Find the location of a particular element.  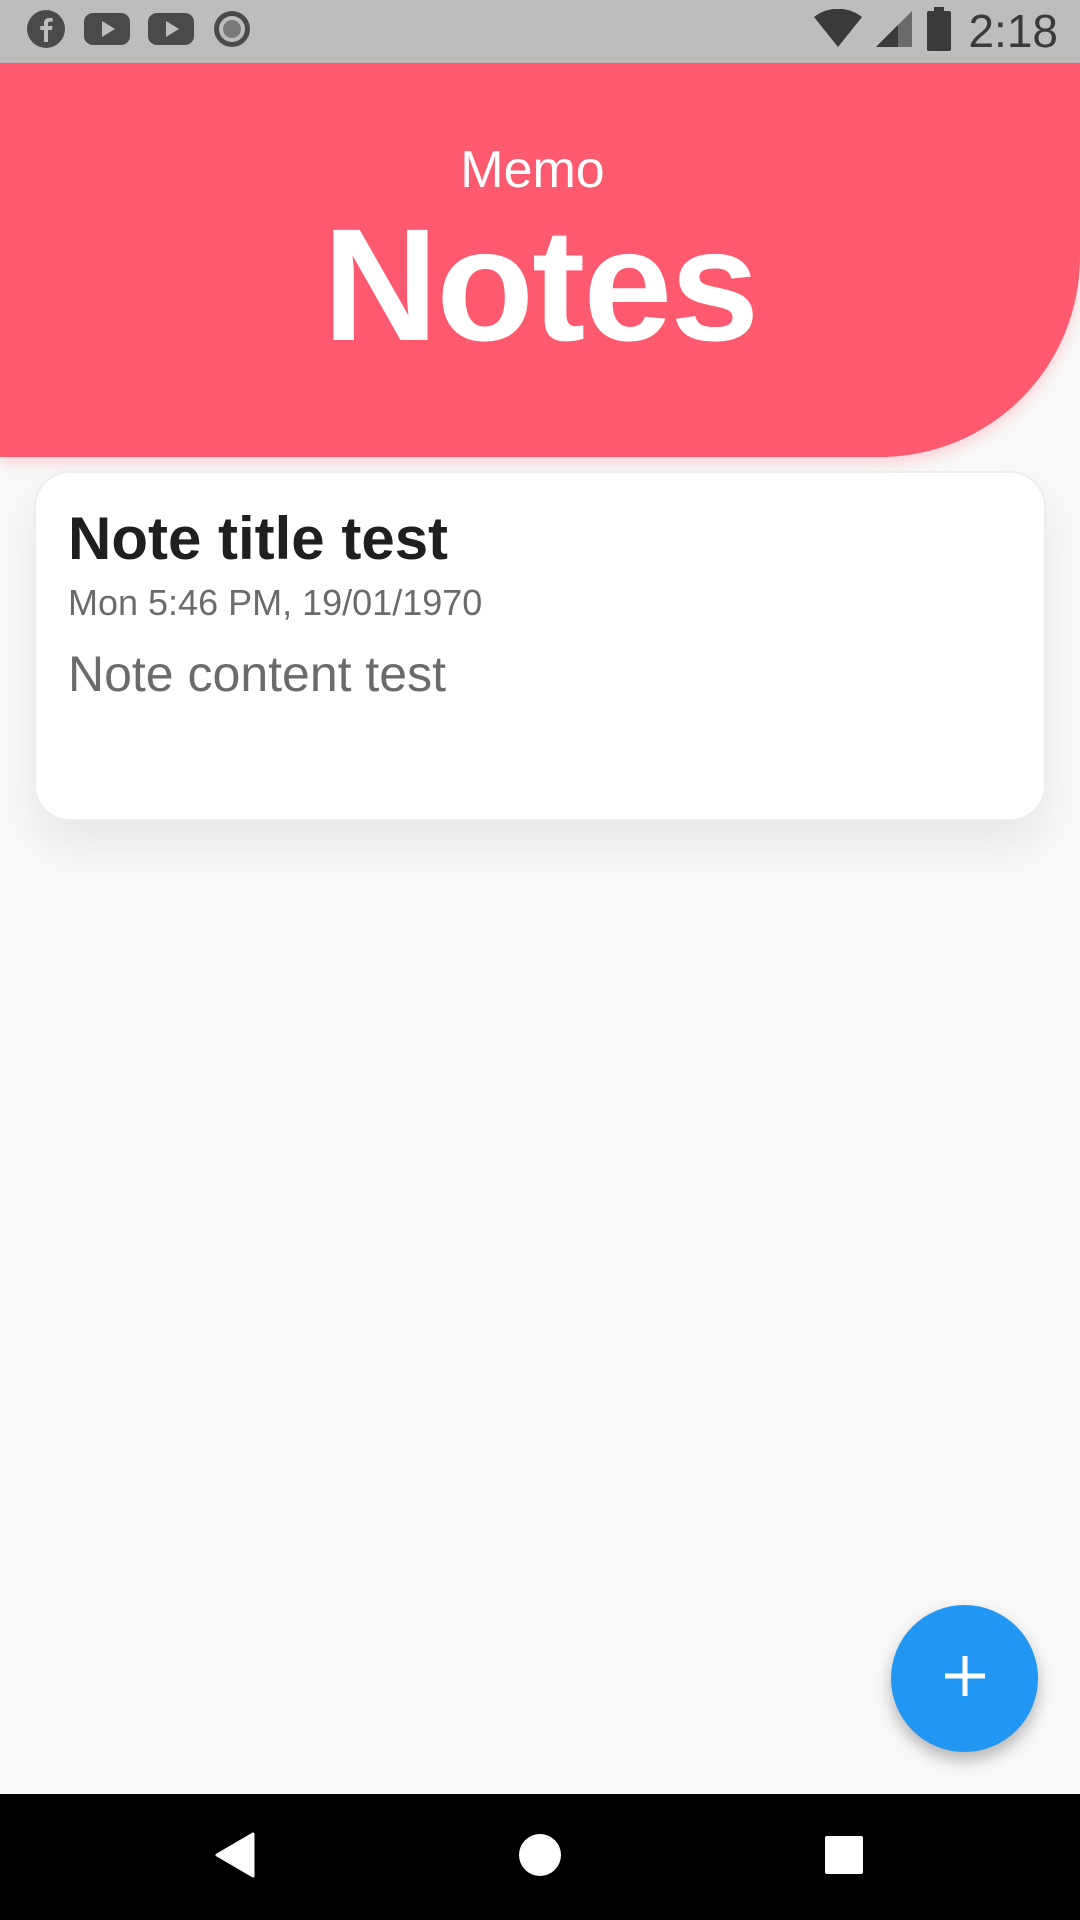

page-title: Notes is located at coordinates (541, 284).